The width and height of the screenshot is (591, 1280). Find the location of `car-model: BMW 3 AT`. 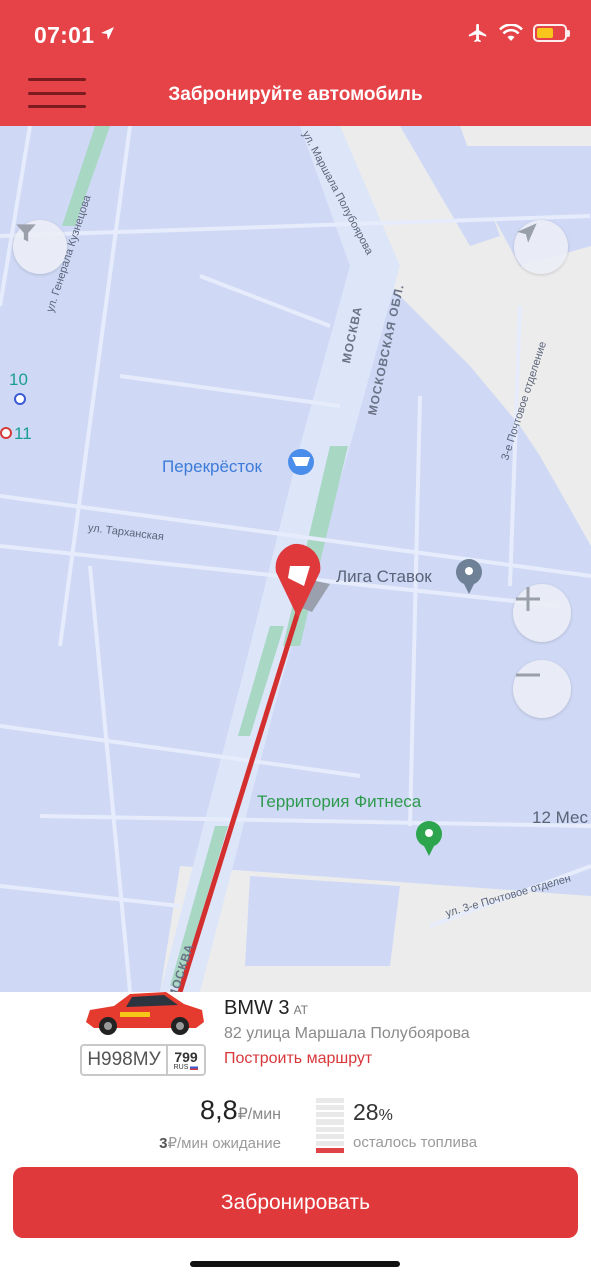

car-model: BMW 3 AT is located at coordinates (266, 1008).